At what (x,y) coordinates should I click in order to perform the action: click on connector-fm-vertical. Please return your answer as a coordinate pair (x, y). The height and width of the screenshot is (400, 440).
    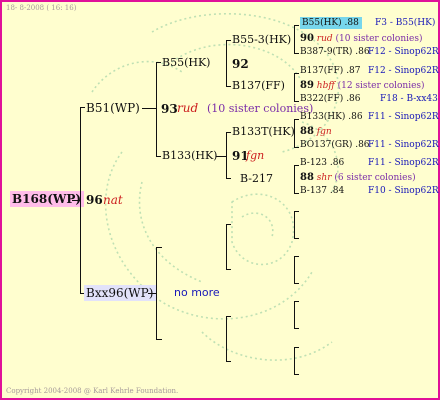
    Looking at the image, I should click on (226, 155).